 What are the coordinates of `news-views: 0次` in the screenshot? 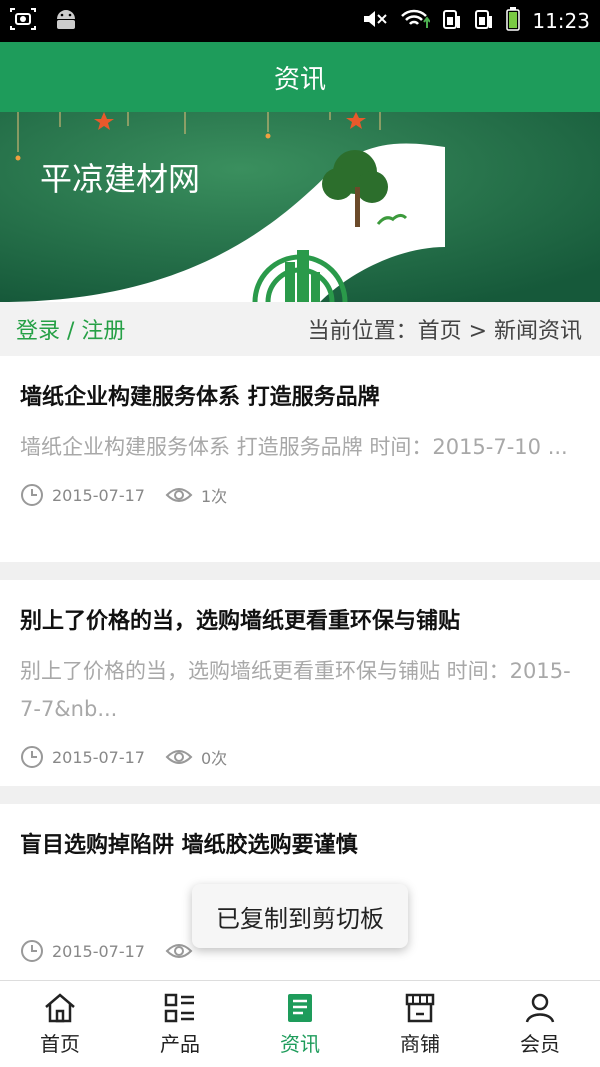 It's located at (196, 757).